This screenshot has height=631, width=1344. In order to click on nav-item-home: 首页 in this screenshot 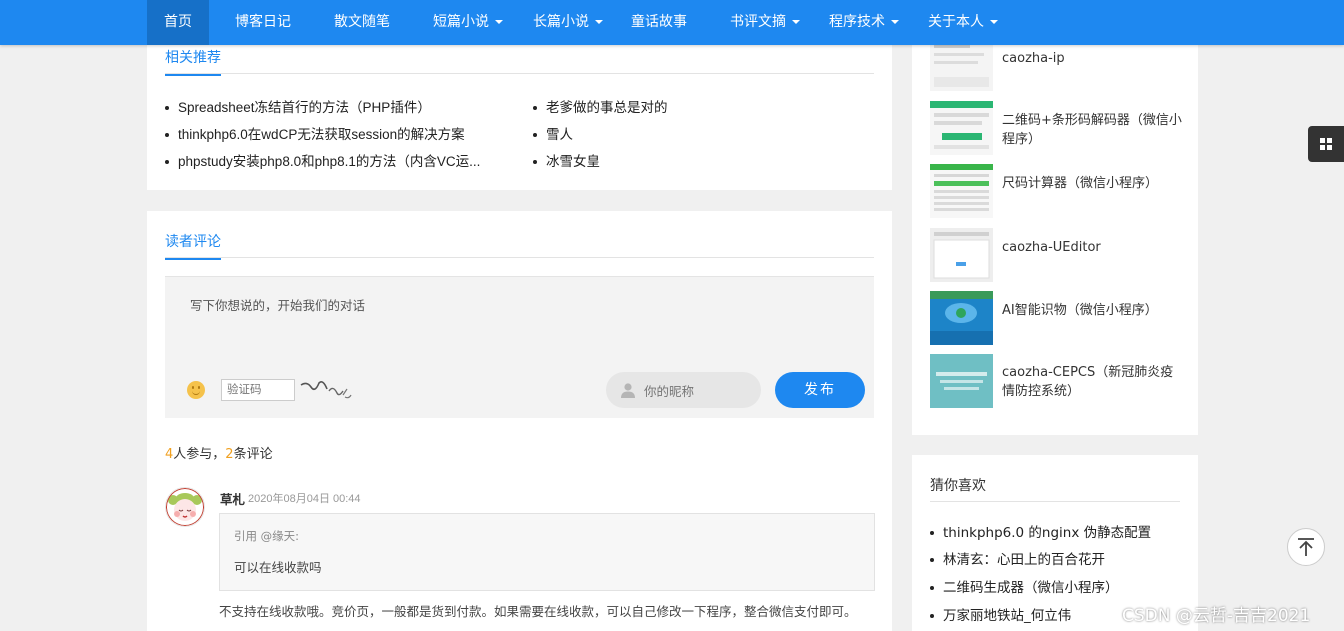, I will do `click(178, 22)`.